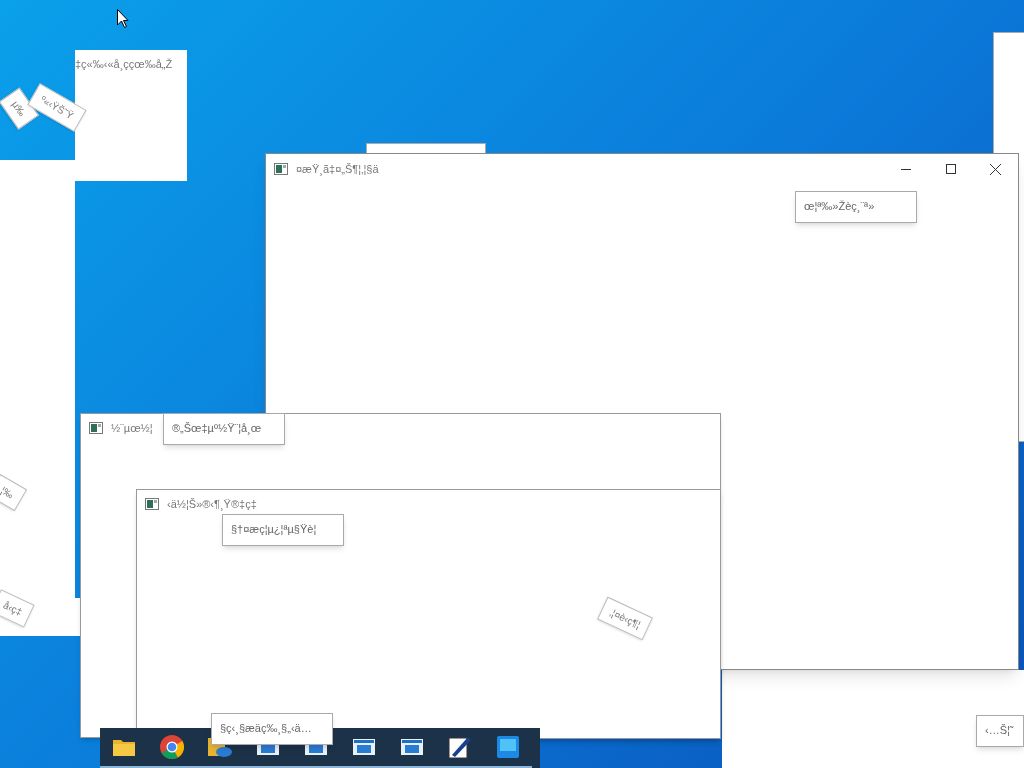 The height and width of the screenshot is (768, 1024). I want to click on close-icon, so click(995, 169).